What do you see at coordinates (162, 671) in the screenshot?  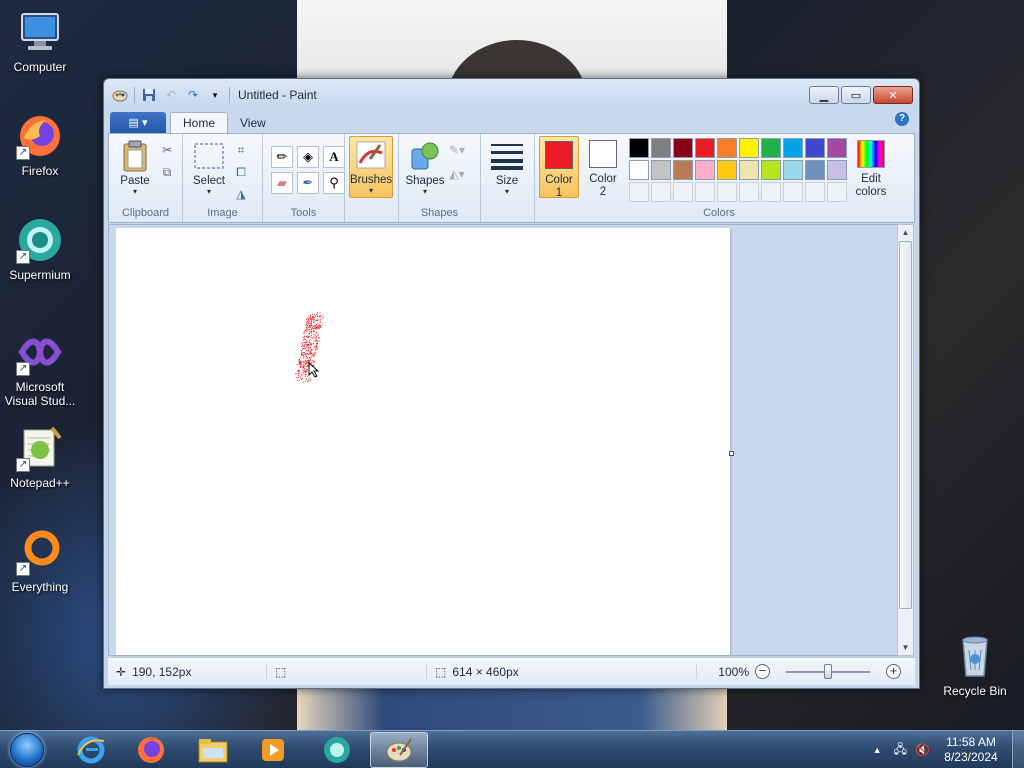 I see `cursor-position: 190, 152px` at bounding box center [162, 671].